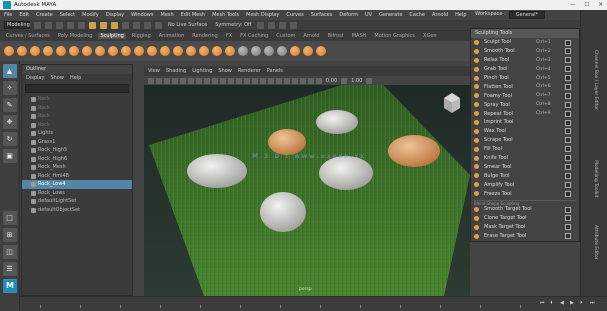 This screenshot has height=311, width=607. I want to click on snap-point-icon, so click(147, 25).